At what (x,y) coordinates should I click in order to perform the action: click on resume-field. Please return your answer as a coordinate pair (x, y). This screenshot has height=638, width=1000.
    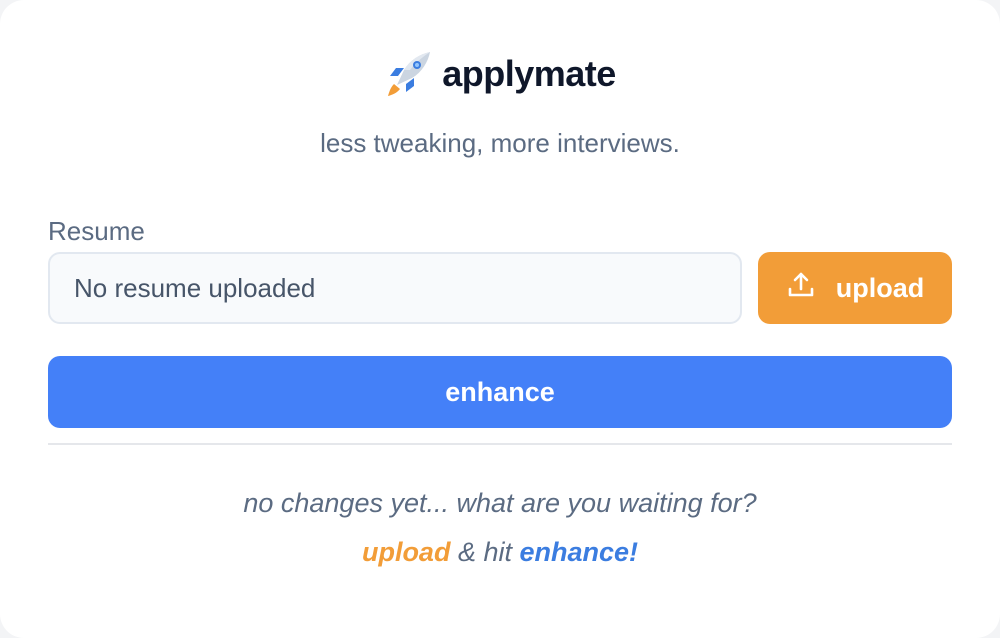
    Looking at the image, I should click on (395, 288).